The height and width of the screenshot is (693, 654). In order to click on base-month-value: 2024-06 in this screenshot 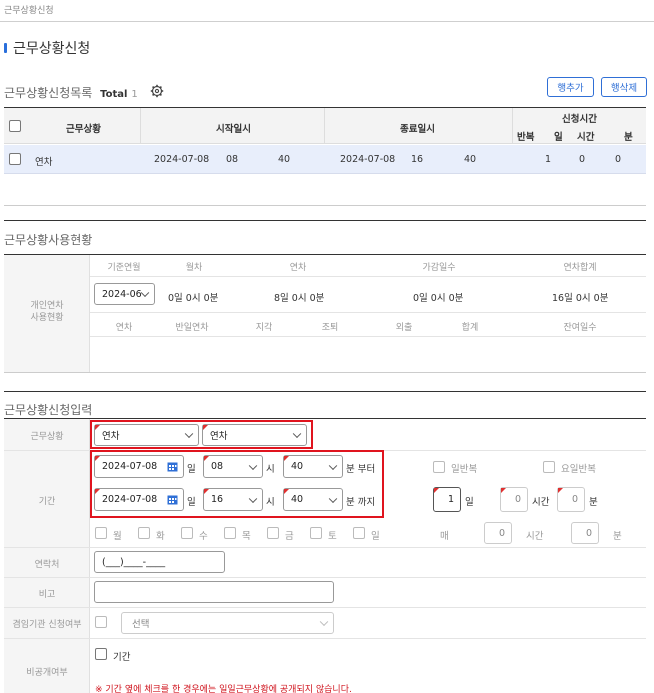, I will do `click(122, 294)`.